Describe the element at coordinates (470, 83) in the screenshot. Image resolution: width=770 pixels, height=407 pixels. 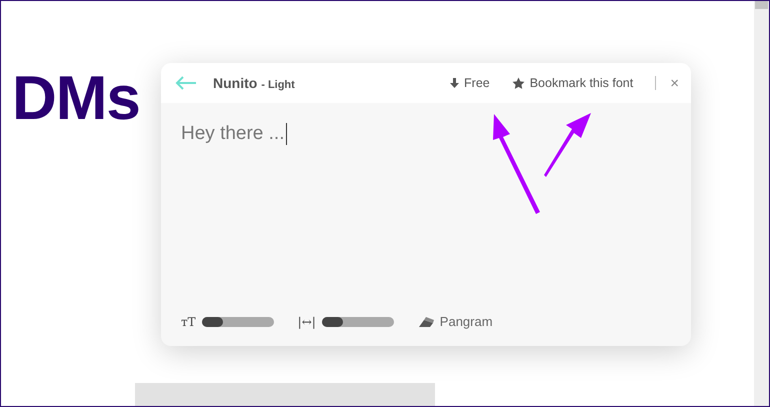
I see `download-link: Free` at that location.